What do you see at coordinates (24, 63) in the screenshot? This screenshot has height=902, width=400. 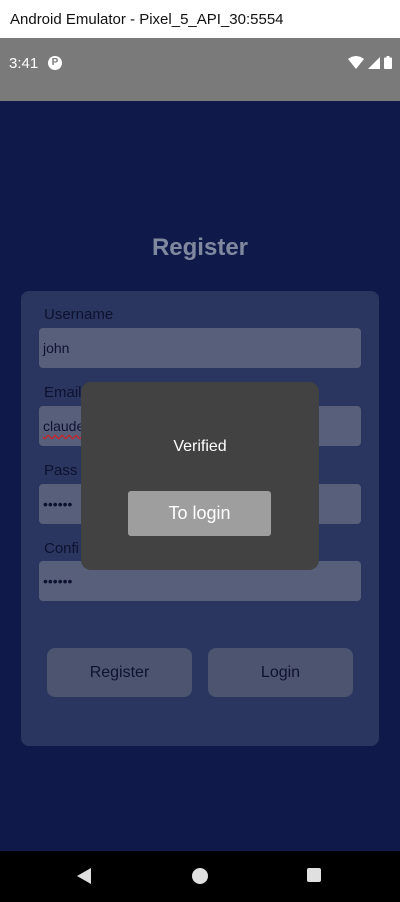 I see `status-time: 3:41` at bounding box center [24, 63].